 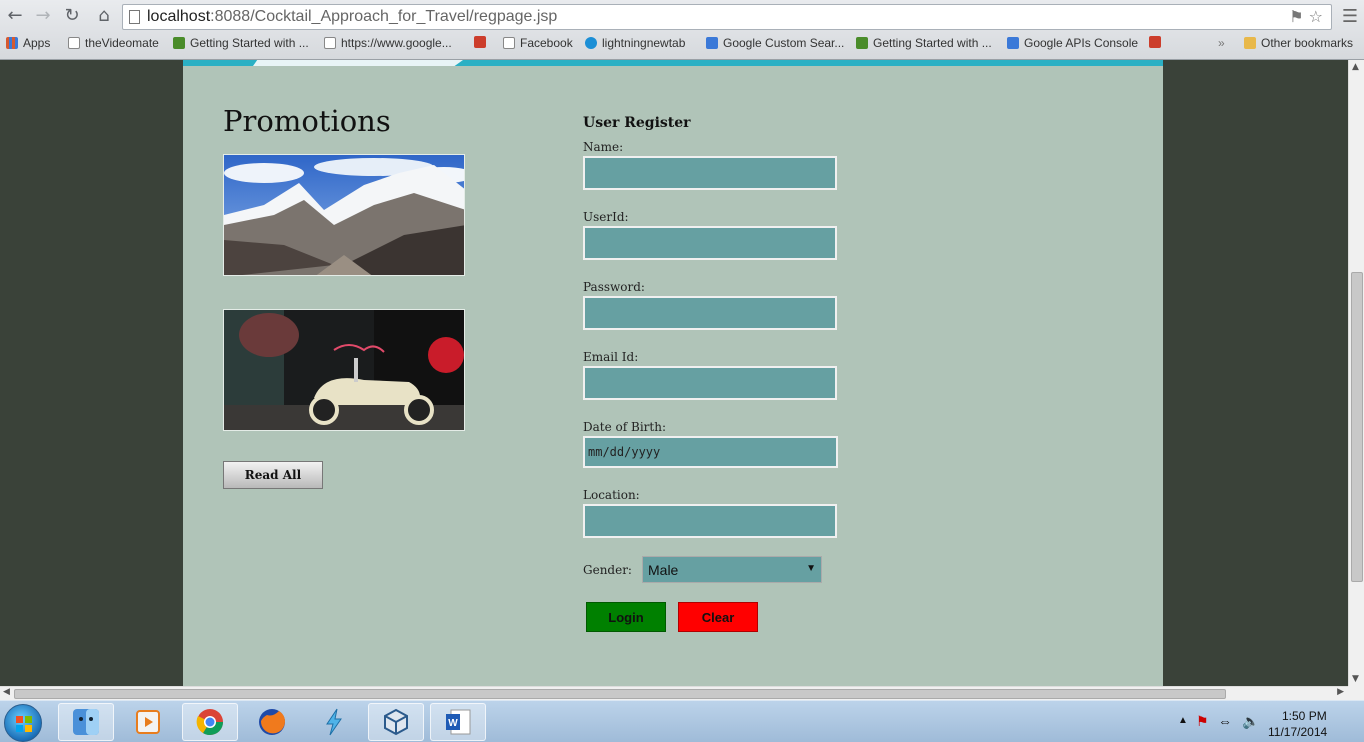 I want to click on scrollbar-corner, so click(x=1356, y=693).